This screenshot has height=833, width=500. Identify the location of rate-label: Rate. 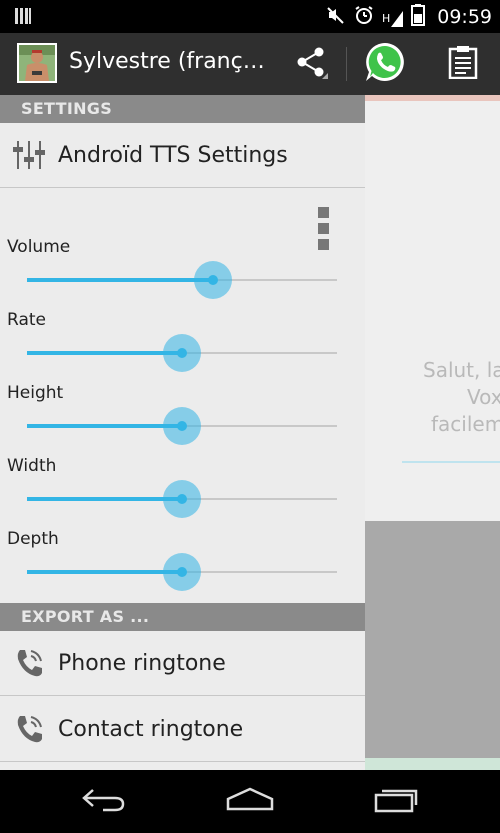
(26, 320).